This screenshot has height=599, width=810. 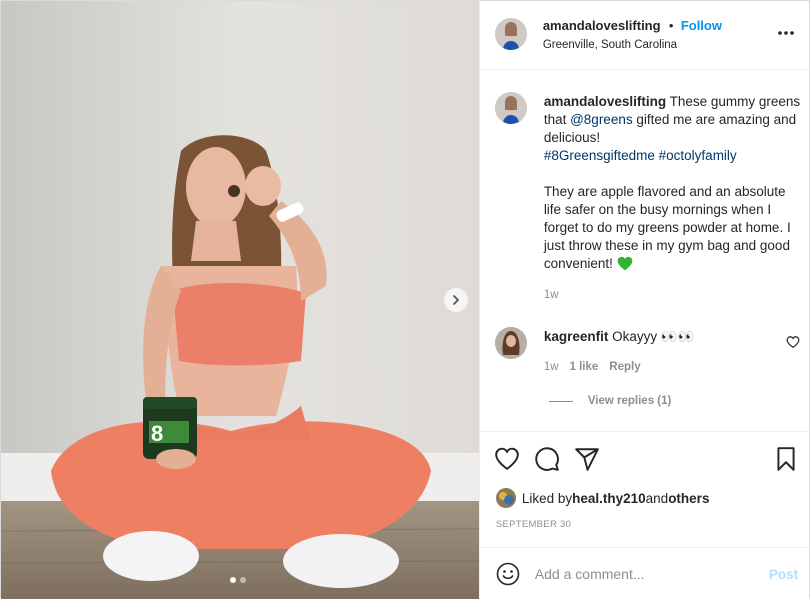 What do you see at coordinates (605, 101) in the screenshot?
I see `caption-username: amandaloveslifting` at bounding box center [605, 101].